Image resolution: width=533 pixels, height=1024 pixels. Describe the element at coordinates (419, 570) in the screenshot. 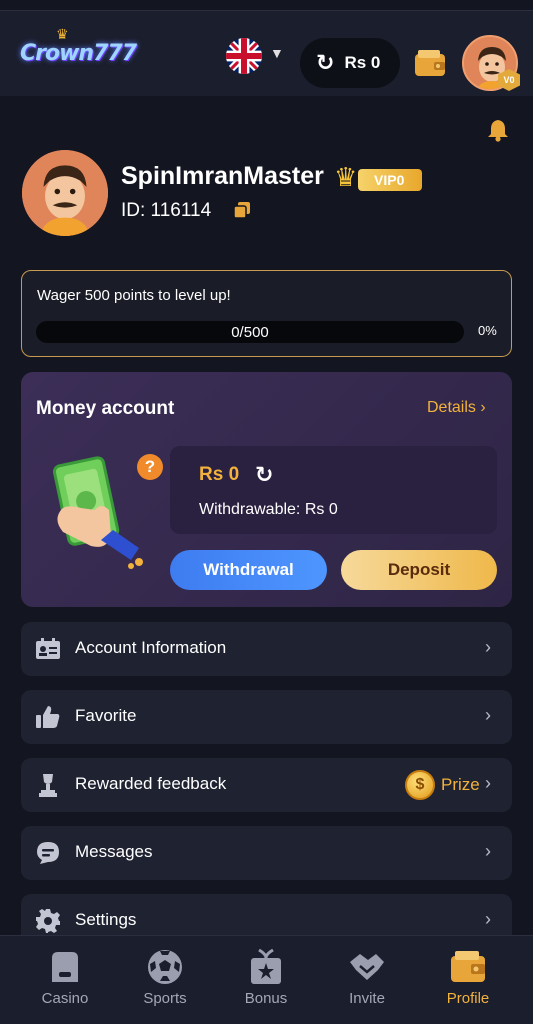

I see `deposit-button: Deposit` at that location.